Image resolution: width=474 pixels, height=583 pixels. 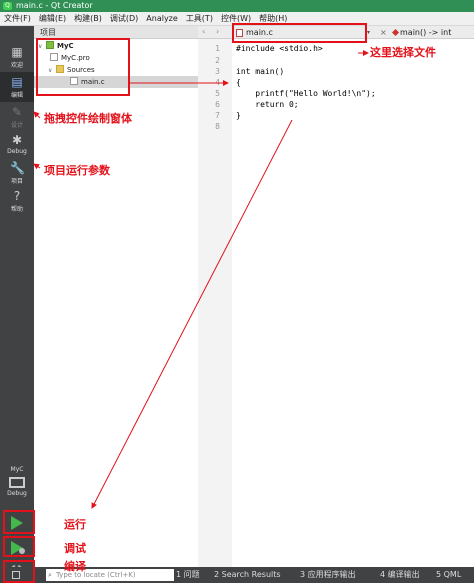 What do you see at coordinates (306, 93) in the screenshot?
I see `code-line: printf("Hello World!\n");` at bounding box center [306, 93].